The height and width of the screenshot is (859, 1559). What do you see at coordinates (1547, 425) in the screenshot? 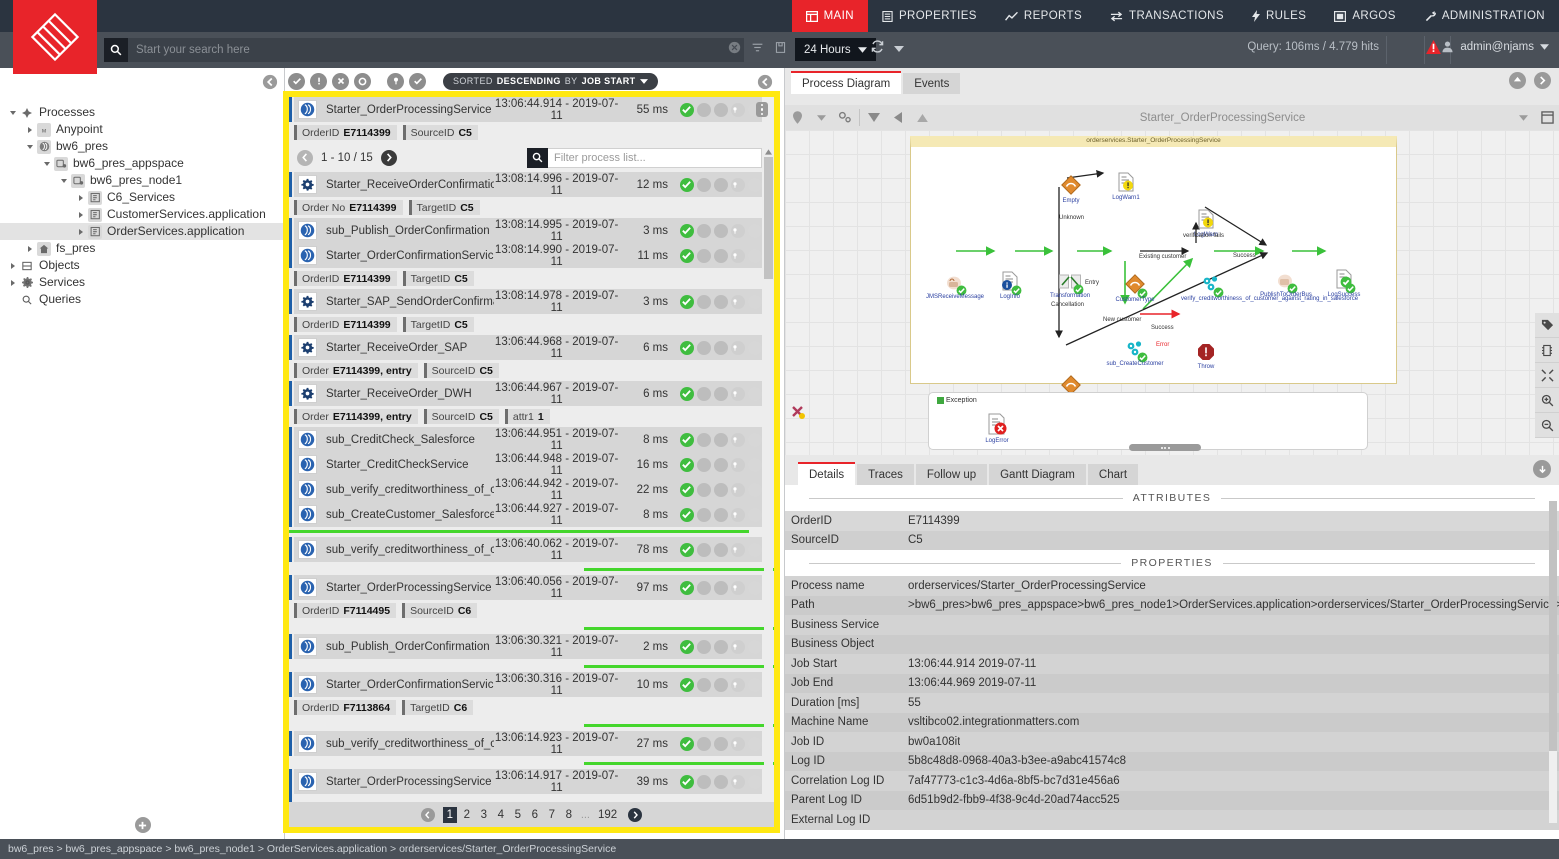
I see `zoom-out-icon` at bounding box center [1547, 425].